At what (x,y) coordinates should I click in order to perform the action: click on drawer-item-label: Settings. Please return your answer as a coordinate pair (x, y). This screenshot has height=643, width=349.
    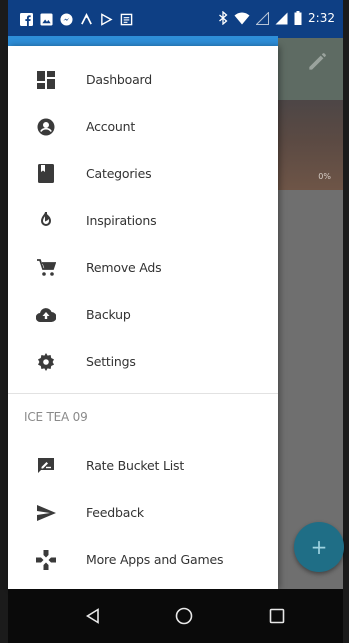
    Looking at the image, I should click on (111, 361).